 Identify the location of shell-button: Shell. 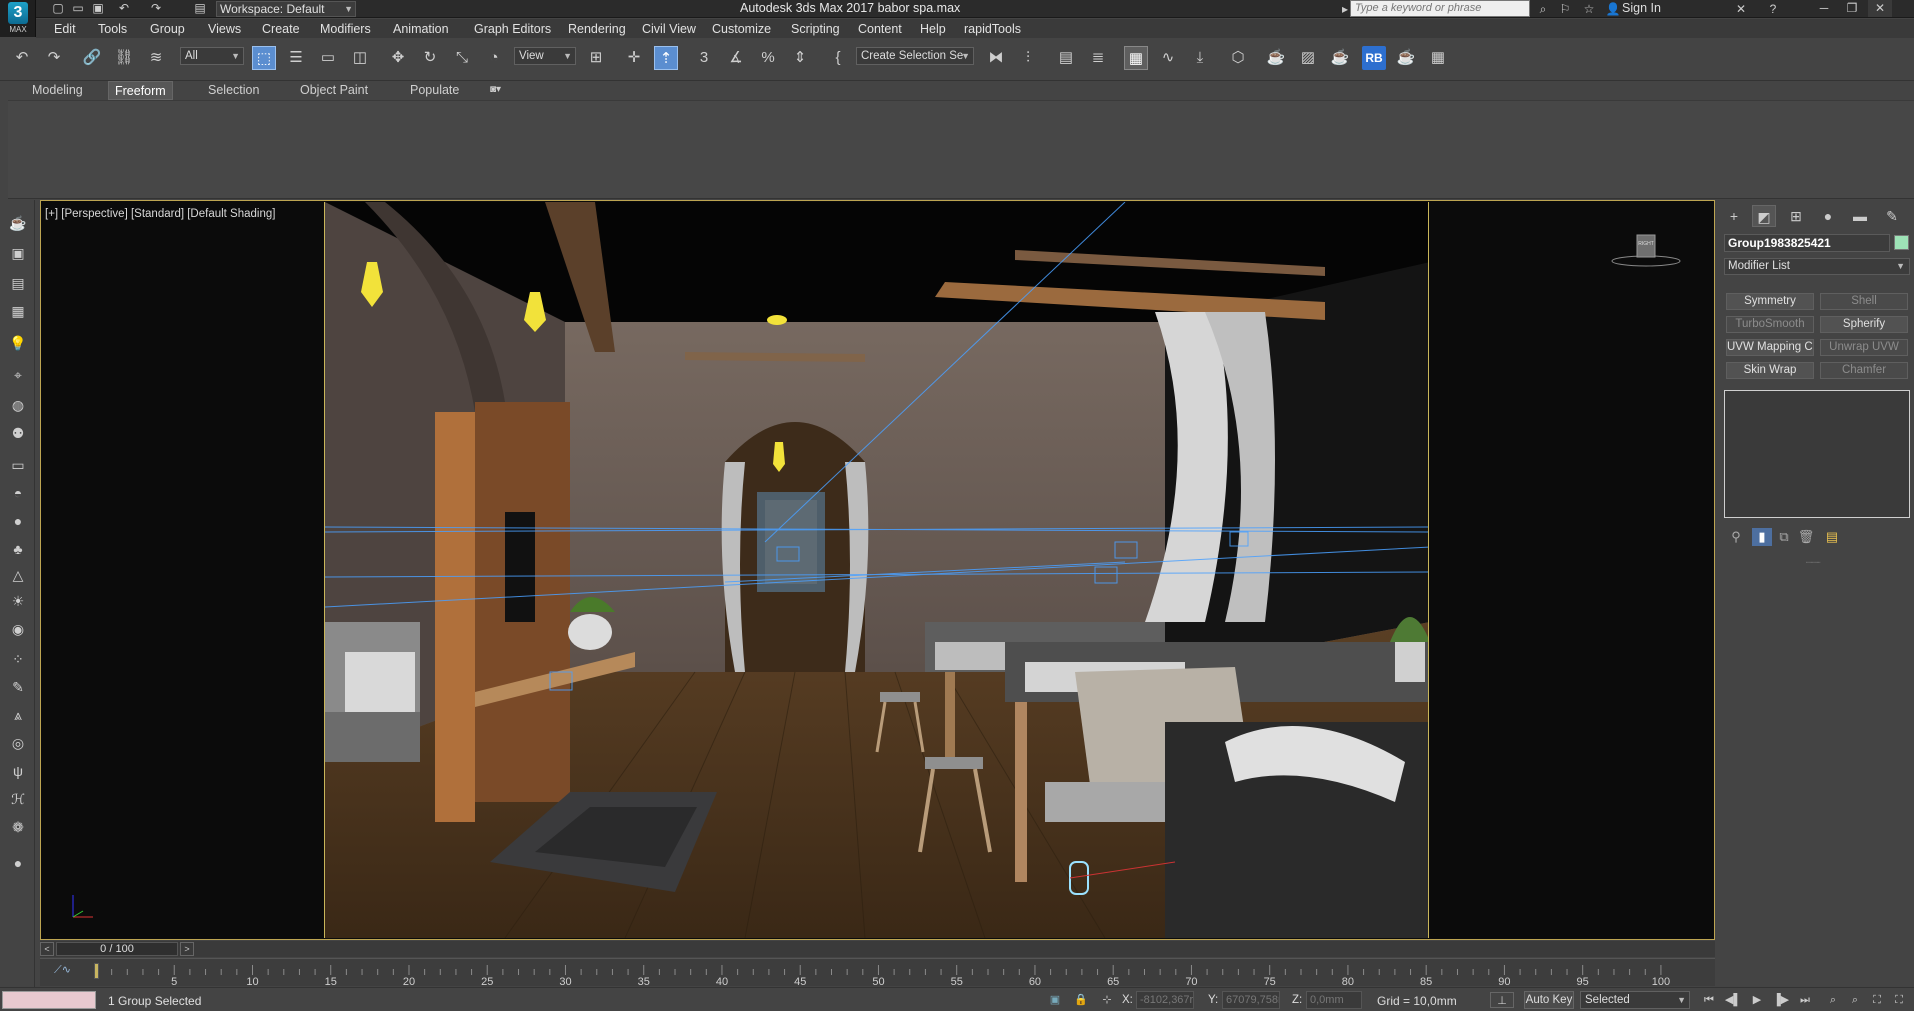
(1864, 301).